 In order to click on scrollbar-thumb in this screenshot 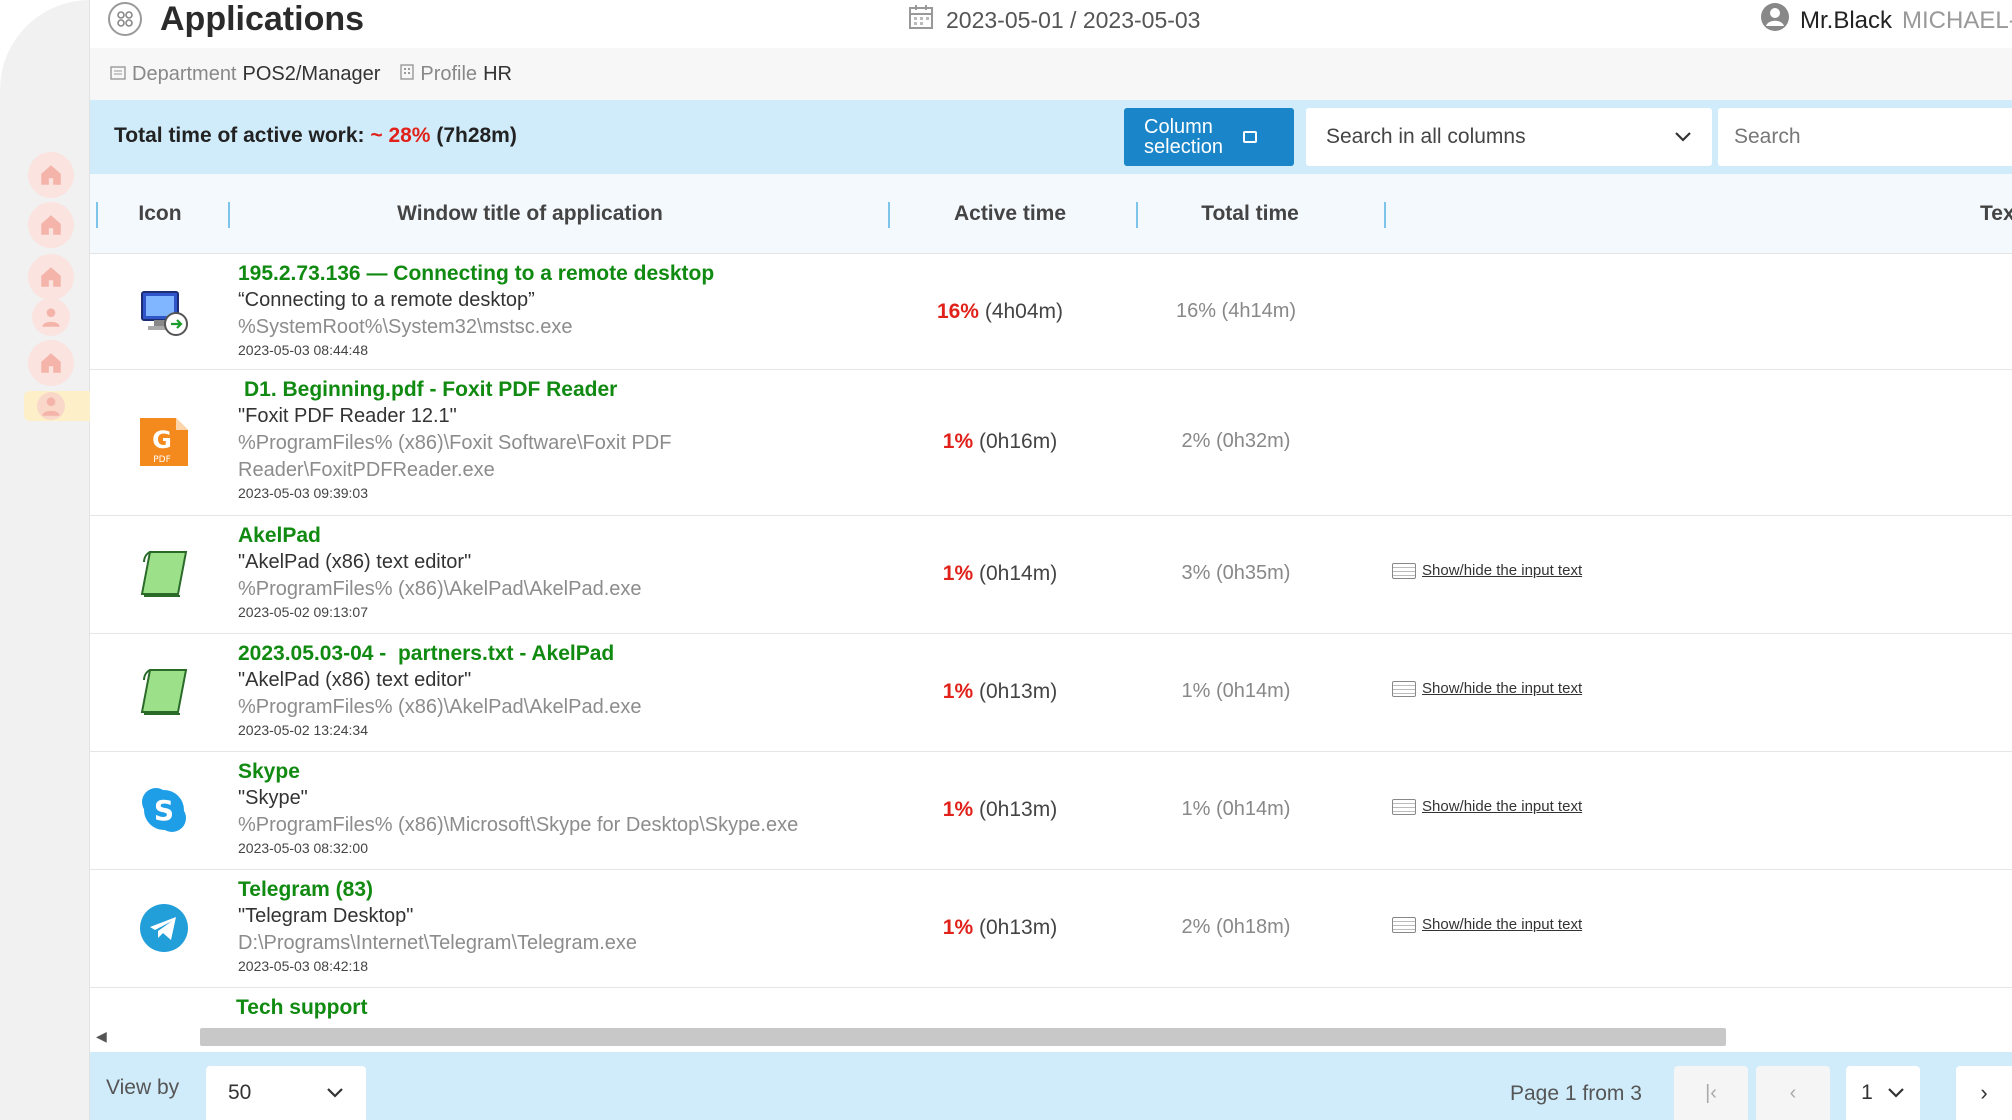, I will do `click(963, 1037)`.